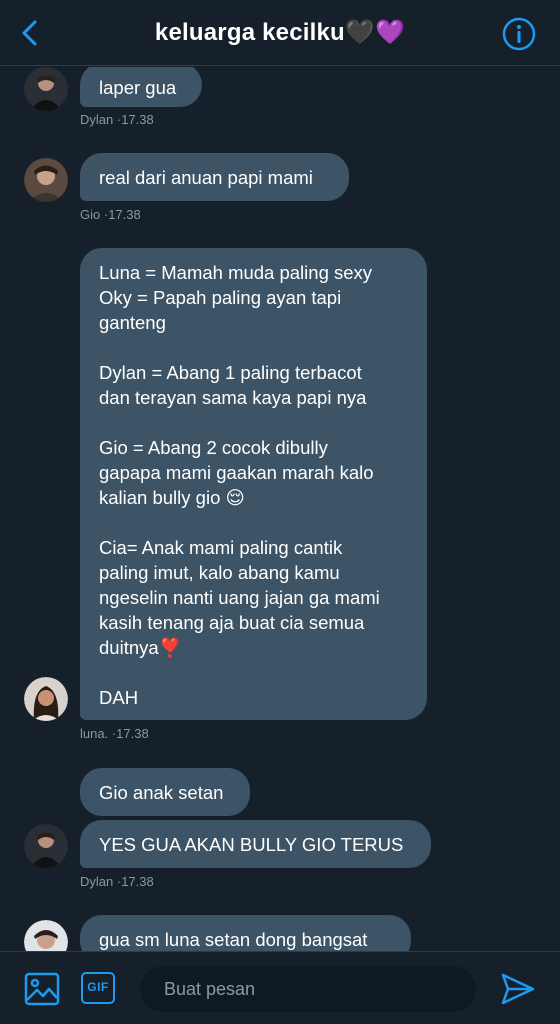 The width and height of the screenshot is (560, 1024). Describe the element at coordinates (46, 699) in the screenshot. I see `avatar-luna` at that location.